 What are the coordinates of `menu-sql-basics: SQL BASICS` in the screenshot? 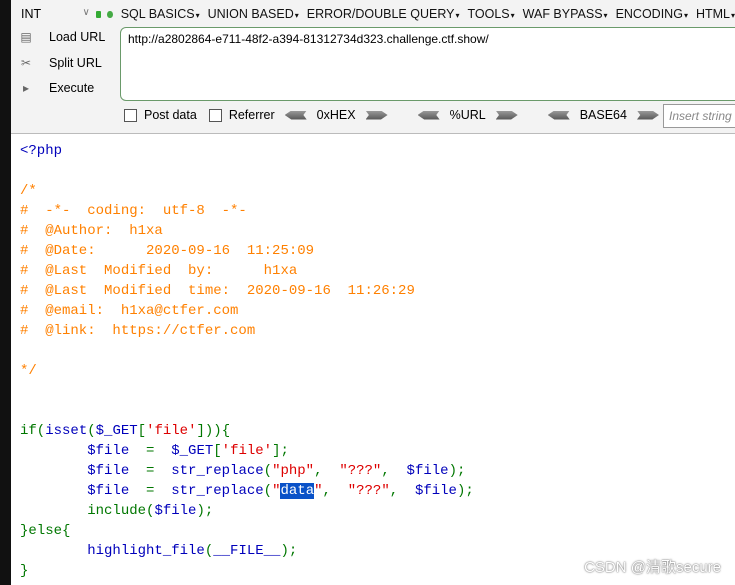 It's located at (160, 14).